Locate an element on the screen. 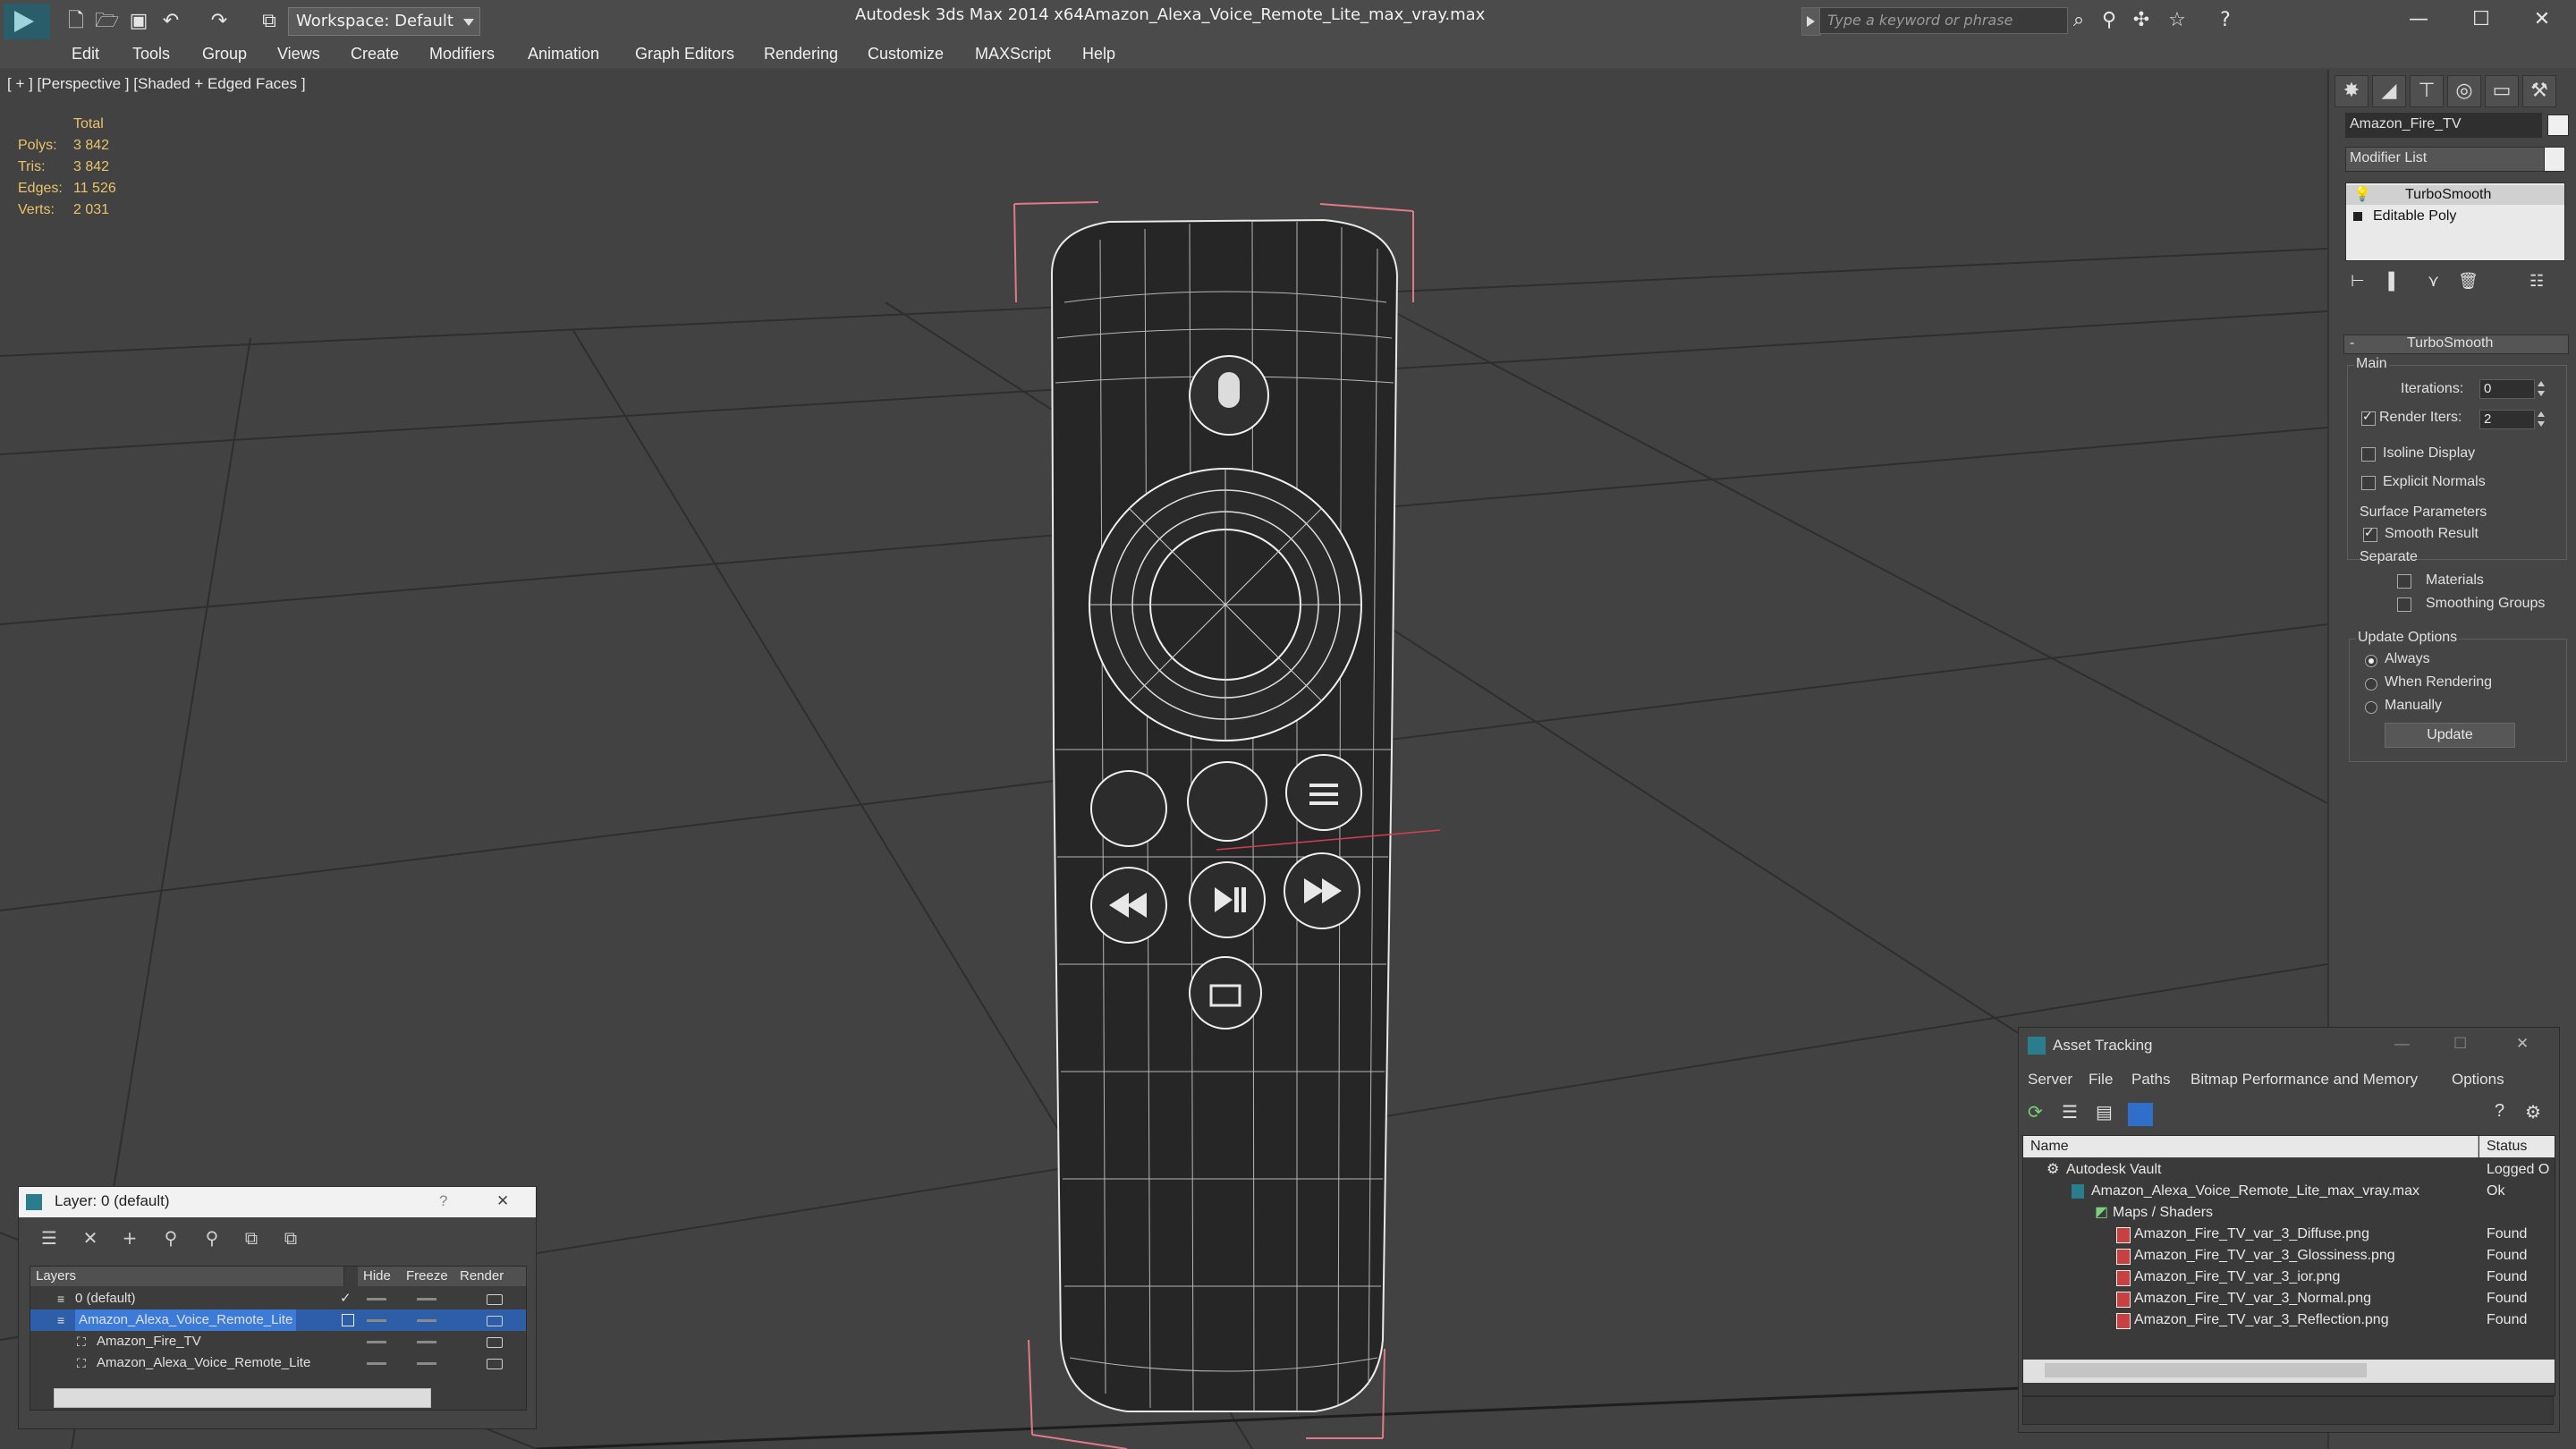  asset-scroll-thumb is located at coordinates (2206, 1370).